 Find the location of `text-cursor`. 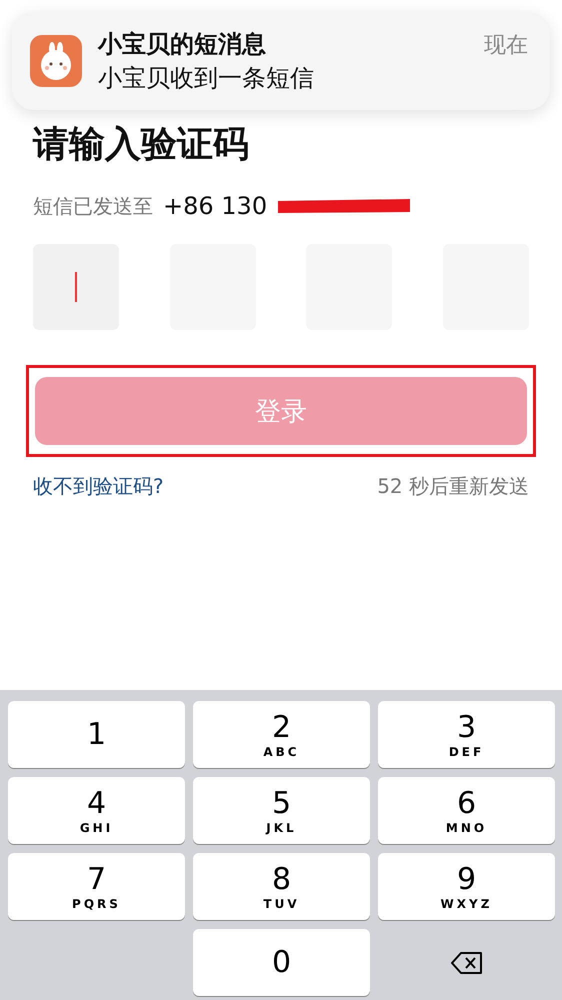

text-cursor is located at coordinates (76, 287).